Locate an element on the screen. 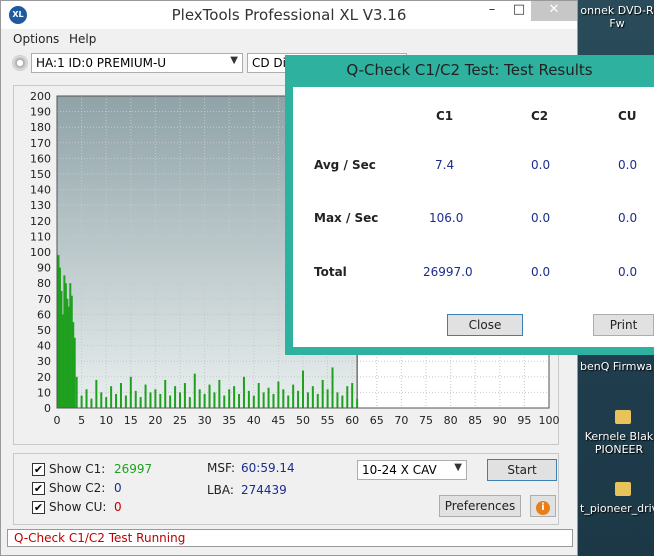  info-button: i is located at coordinates (543, 506).